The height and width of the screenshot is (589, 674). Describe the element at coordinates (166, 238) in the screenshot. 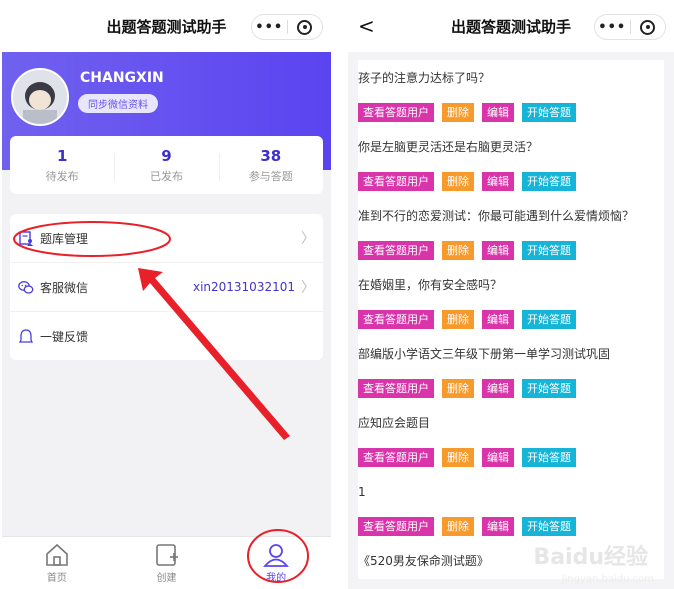

I see `menu-item-question-bank: 题库管理 〉` at that location.